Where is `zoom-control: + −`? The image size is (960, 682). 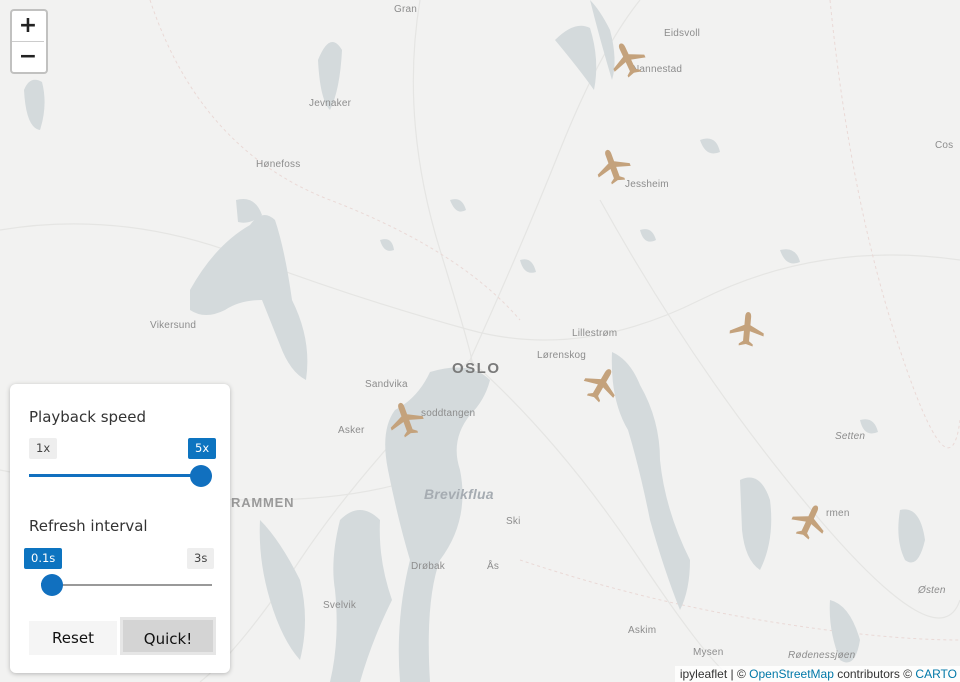
zoom-control: + − is located at coordinates (29, 41).